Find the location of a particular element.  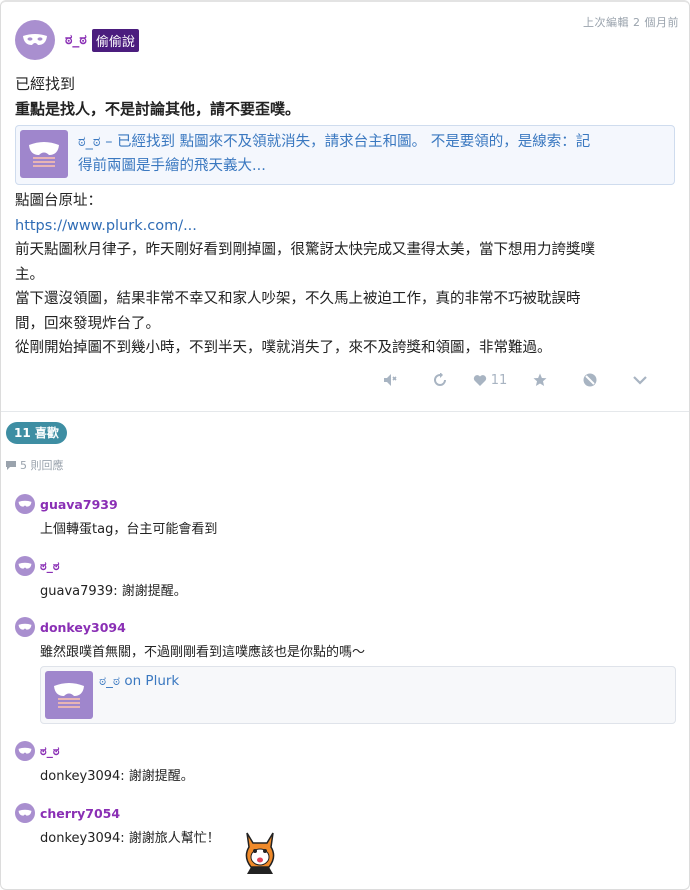

para-1-line-2: 主。 is located at coordinates (29, 274).